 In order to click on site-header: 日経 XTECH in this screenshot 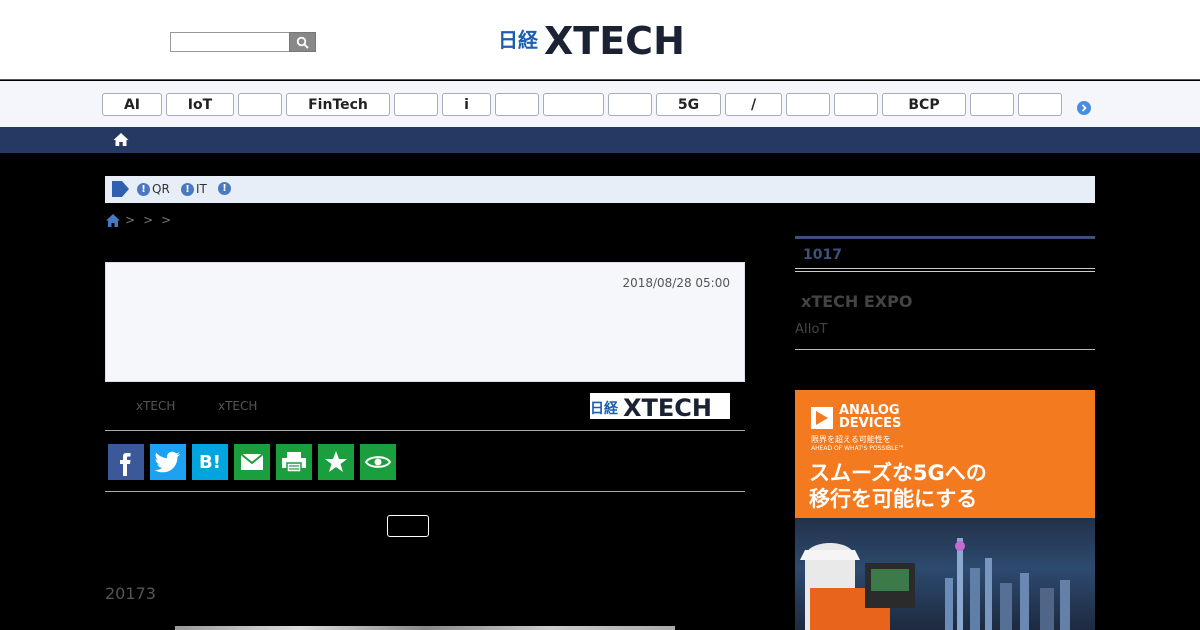, I will do `click(600, 40)`.